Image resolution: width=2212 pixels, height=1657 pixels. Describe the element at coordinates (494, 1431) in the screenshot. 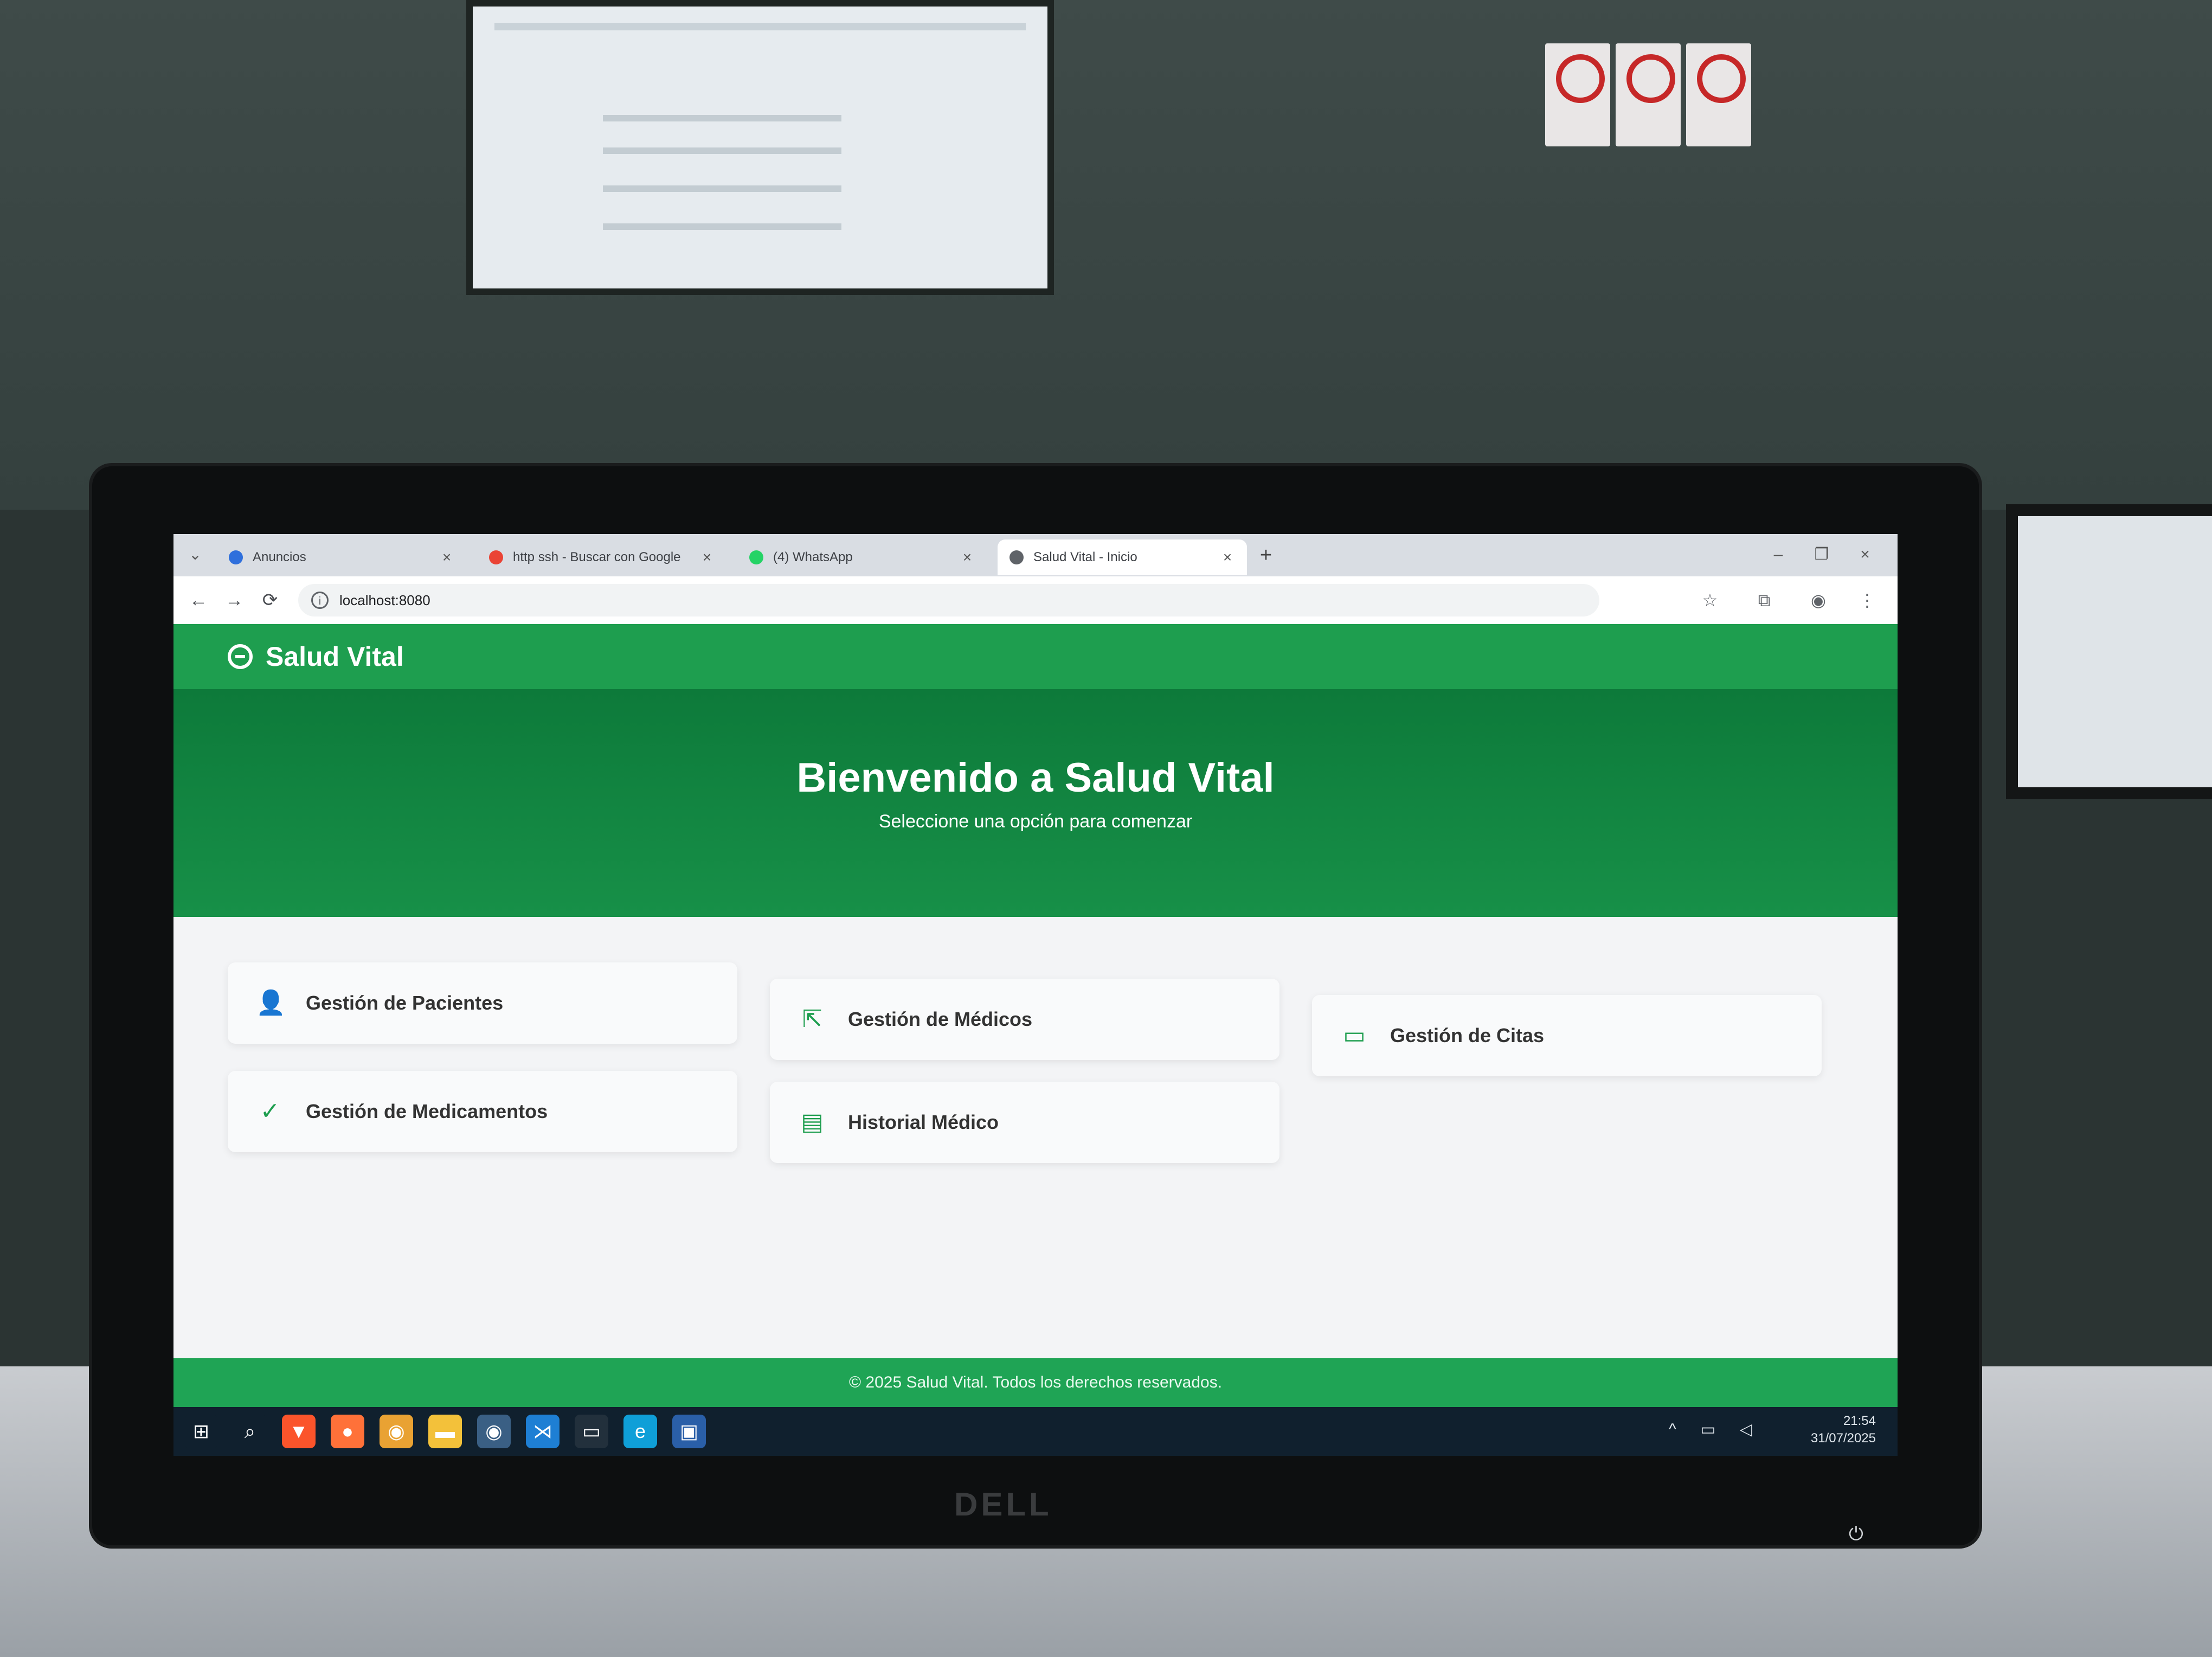

I see `chrome-active-icon: ◉` at that location.